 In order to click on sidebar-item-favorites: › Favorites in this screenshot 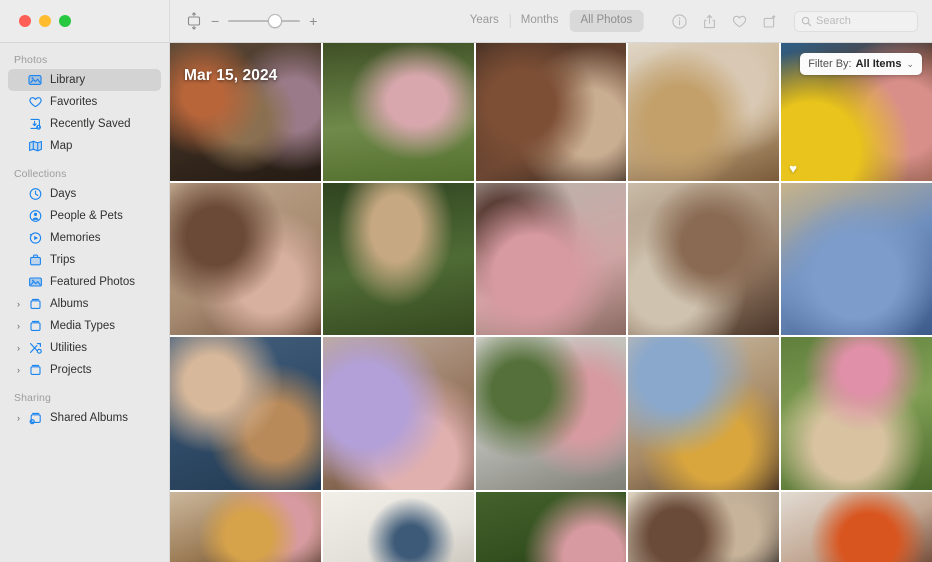, I will do `click(84, 102)`.